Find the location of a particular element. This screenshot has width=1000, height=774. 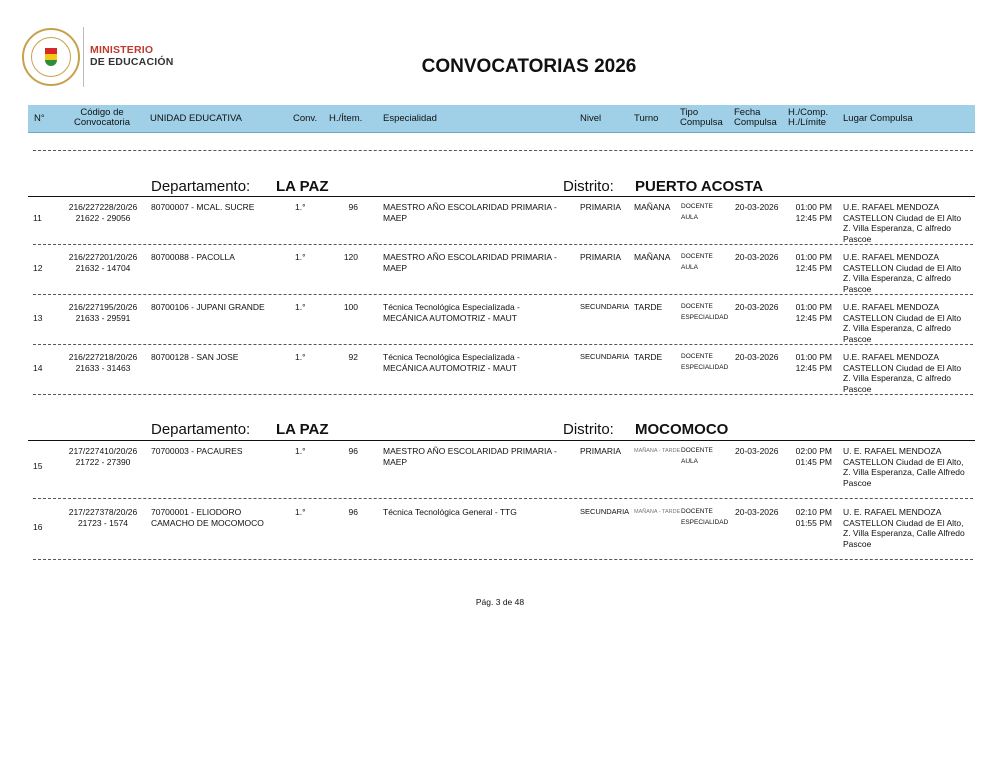

row-hitem: 100 is located at coordinates (350, 307).